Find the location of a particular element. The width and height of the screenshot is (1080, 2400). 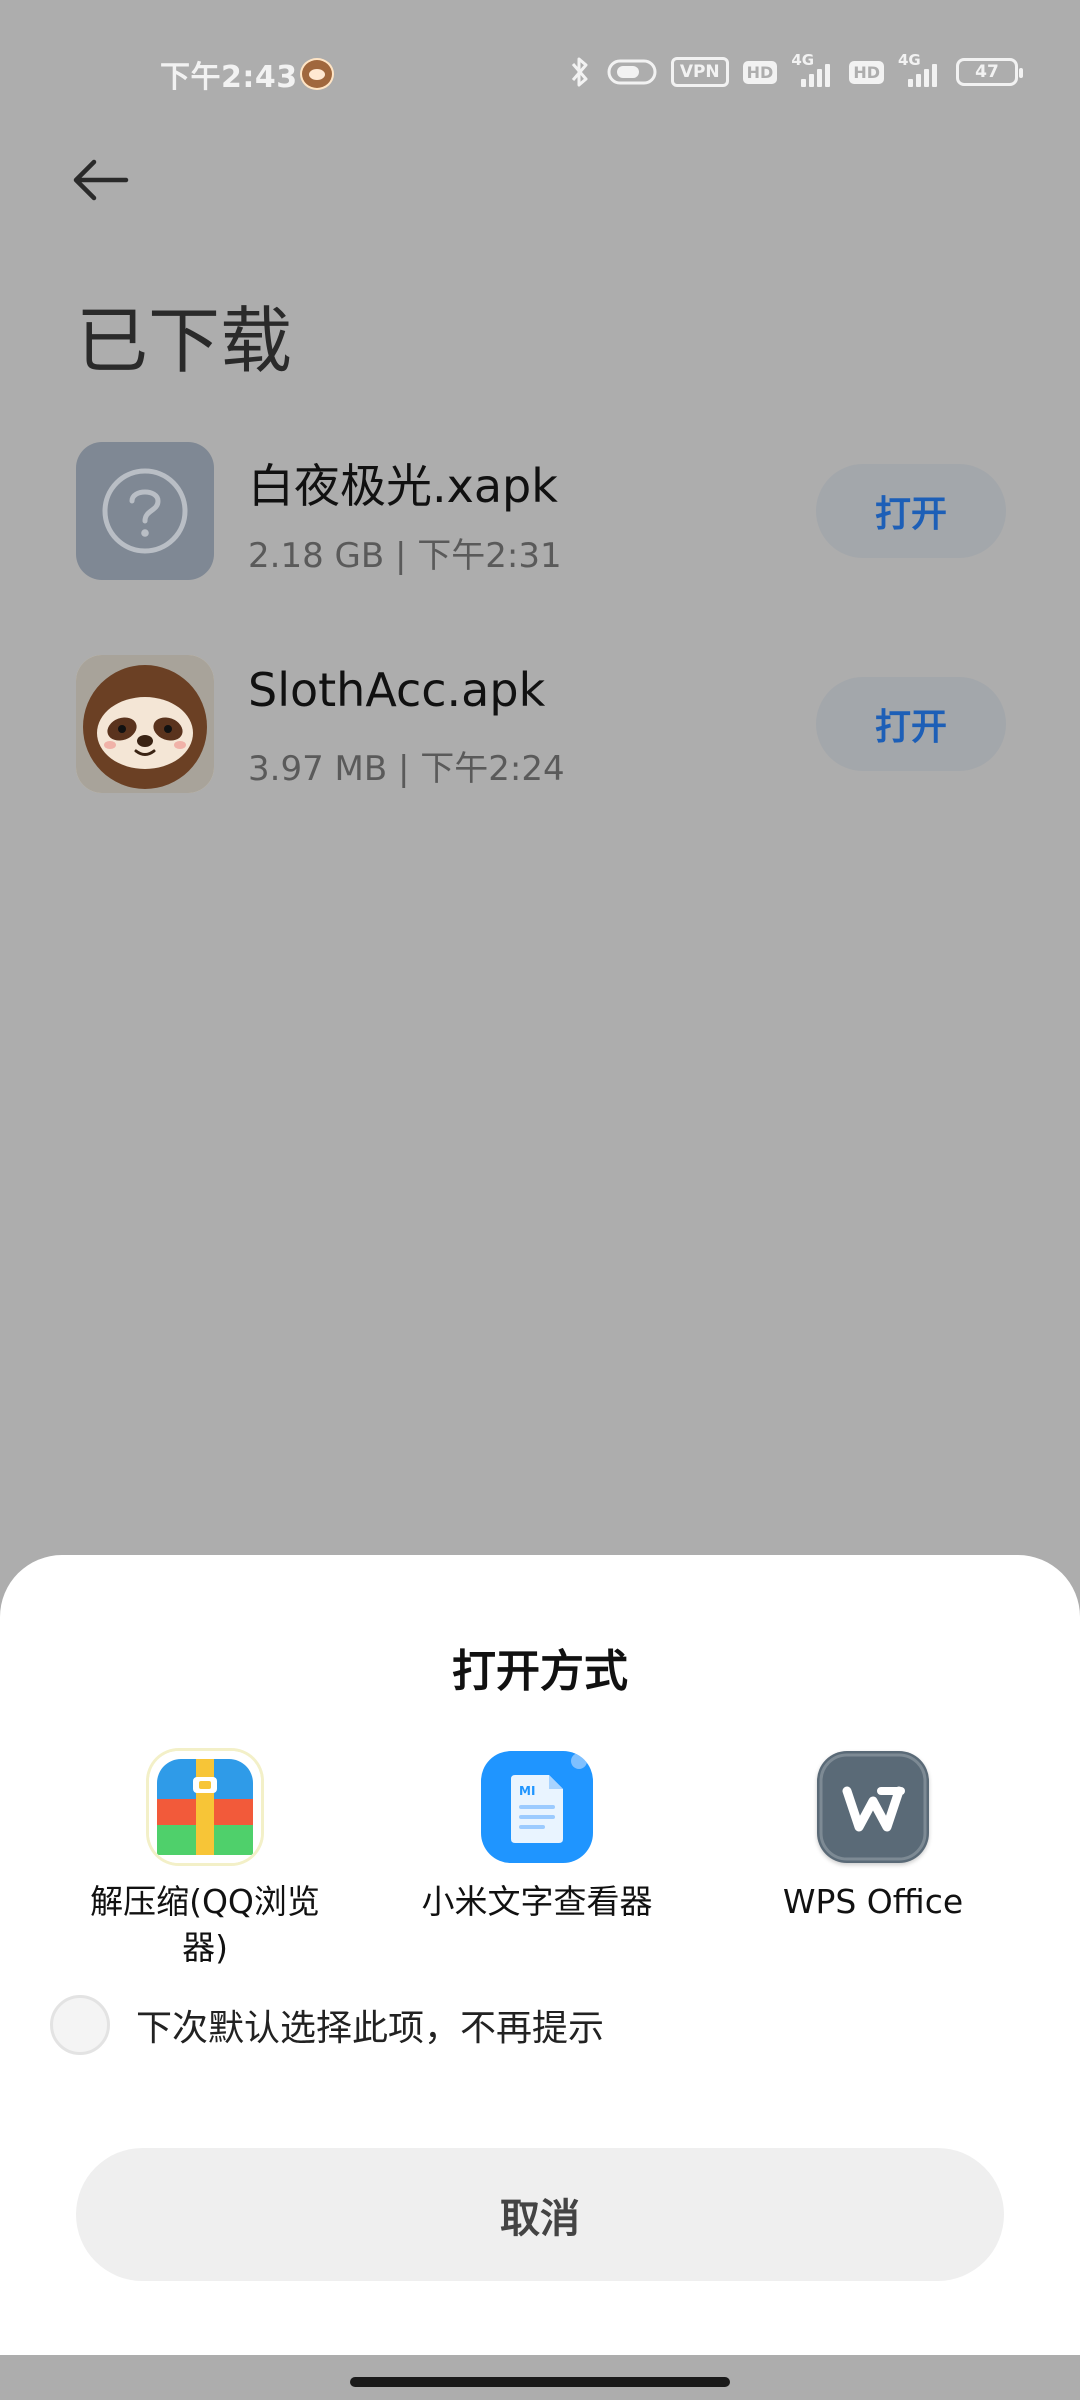

file-name: 白夜极光.xapk is located at coordinates (403, 486).